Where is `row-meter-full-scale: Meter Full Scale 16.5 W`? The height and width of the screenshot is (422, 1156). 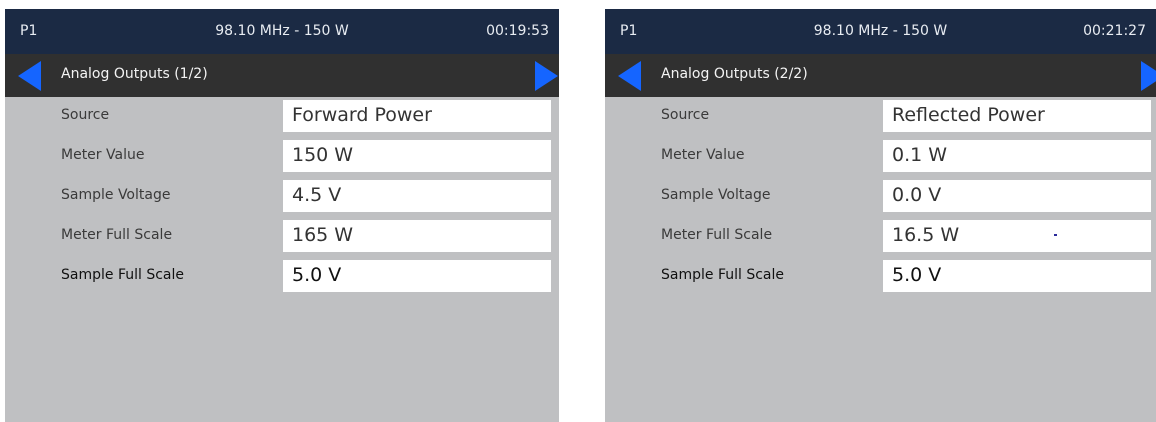 row-meter-full-scale: Meter Full Scale 16.5 W is located at coordinates (880, 235).